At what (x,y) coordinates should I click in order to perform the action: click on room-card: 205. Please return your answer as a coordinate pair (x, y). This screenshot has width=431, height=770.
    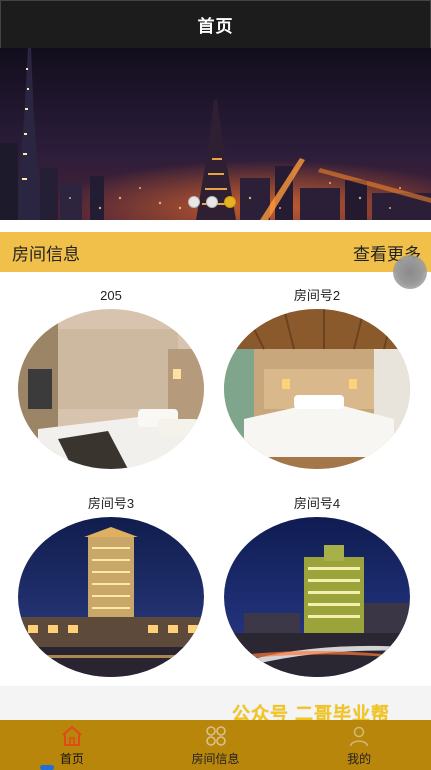
    Looking at the image, I should click on (111, 378).